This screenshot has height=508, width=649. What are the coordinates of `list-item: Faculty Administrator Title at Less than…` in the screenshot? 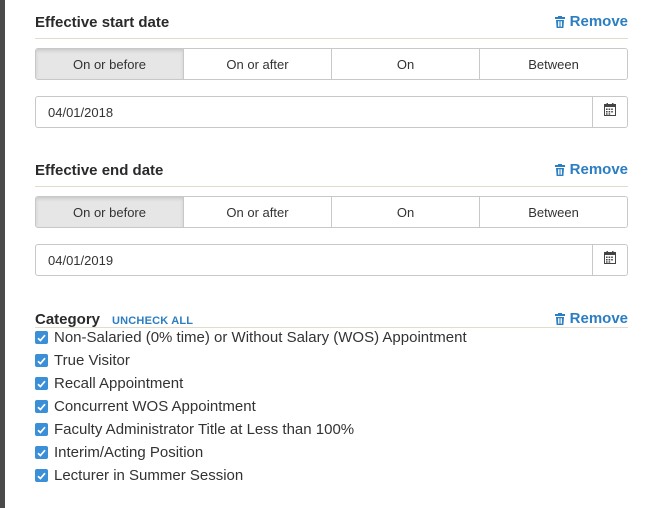 It's located at (331, 429).